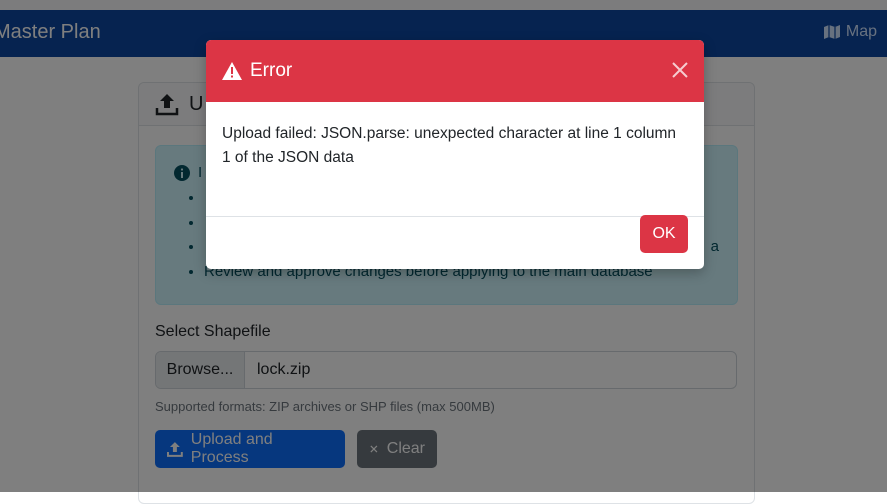 The image size is (887, 504). What do you see at coordinates (664, 234) in the screenshot?
I see `ok-button: OK` at bounding box center [664, 234].